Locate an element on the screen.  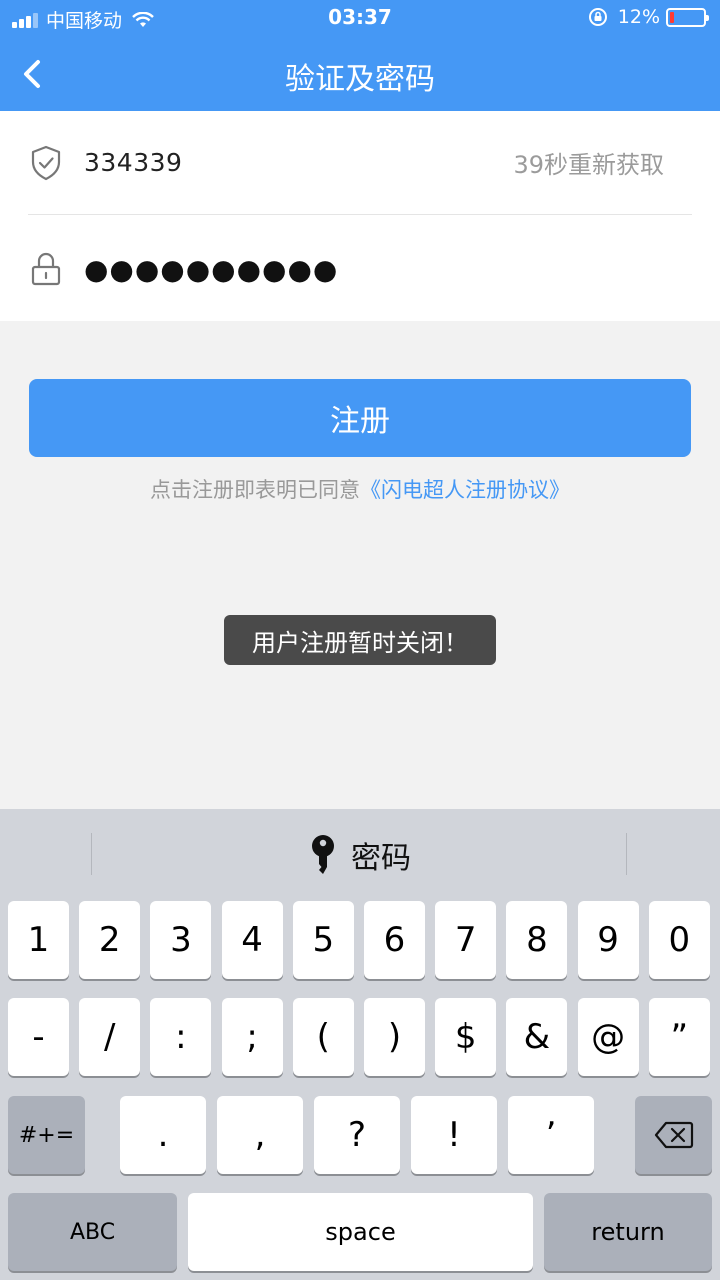
resend-code-button: 39秒重新获取 is located at coordinates (588, 162).